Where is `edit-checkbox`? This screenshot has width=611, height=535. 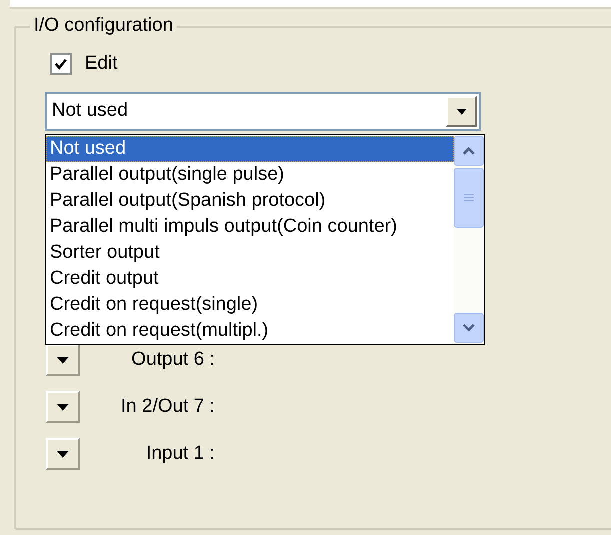
edit-checkbox is located at coordinates (61, 64).